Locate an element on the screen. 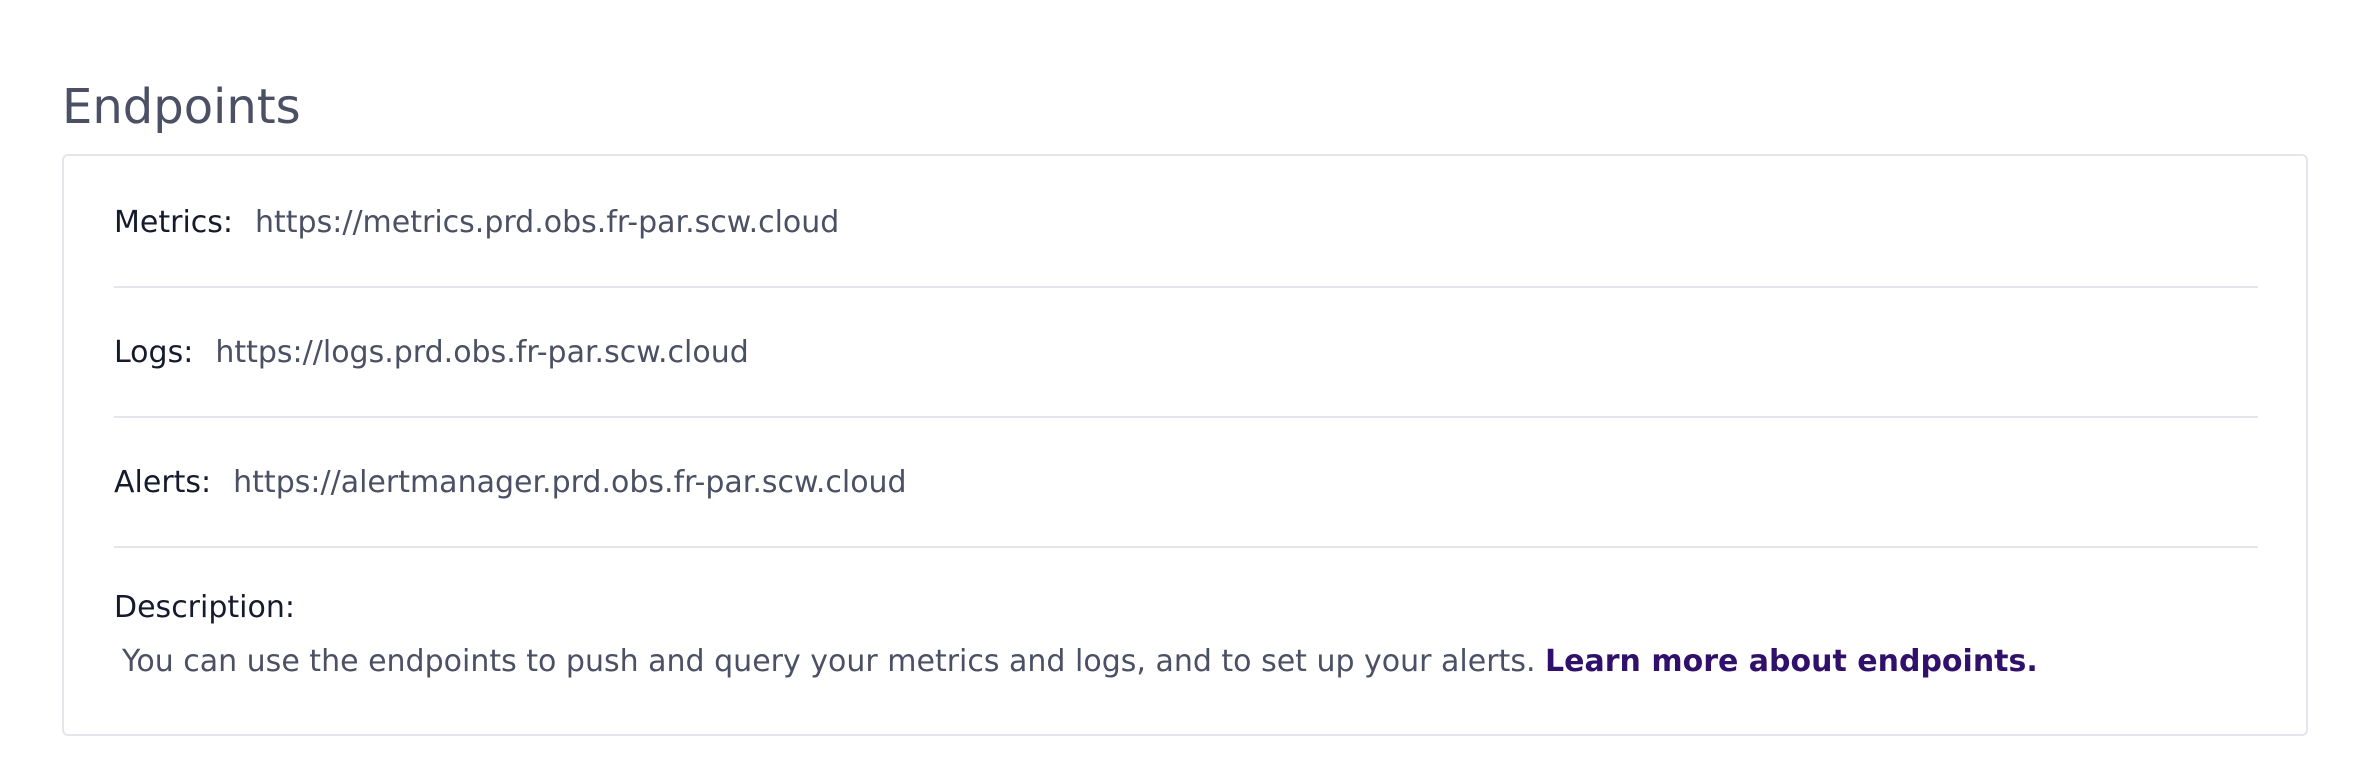 The height and width of the screenshot is (772, 2358). metrics-label: Metrics: is located at coordinates (174, 222).